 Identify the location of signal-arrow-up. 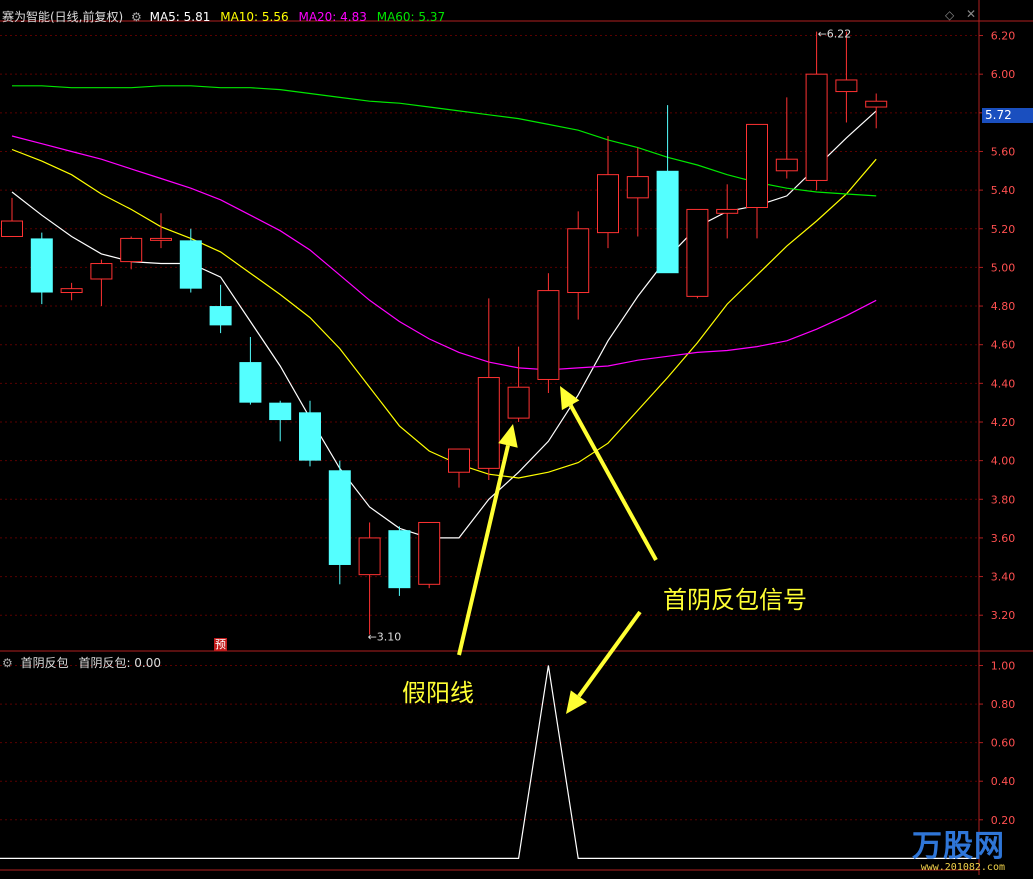
(609, 473).